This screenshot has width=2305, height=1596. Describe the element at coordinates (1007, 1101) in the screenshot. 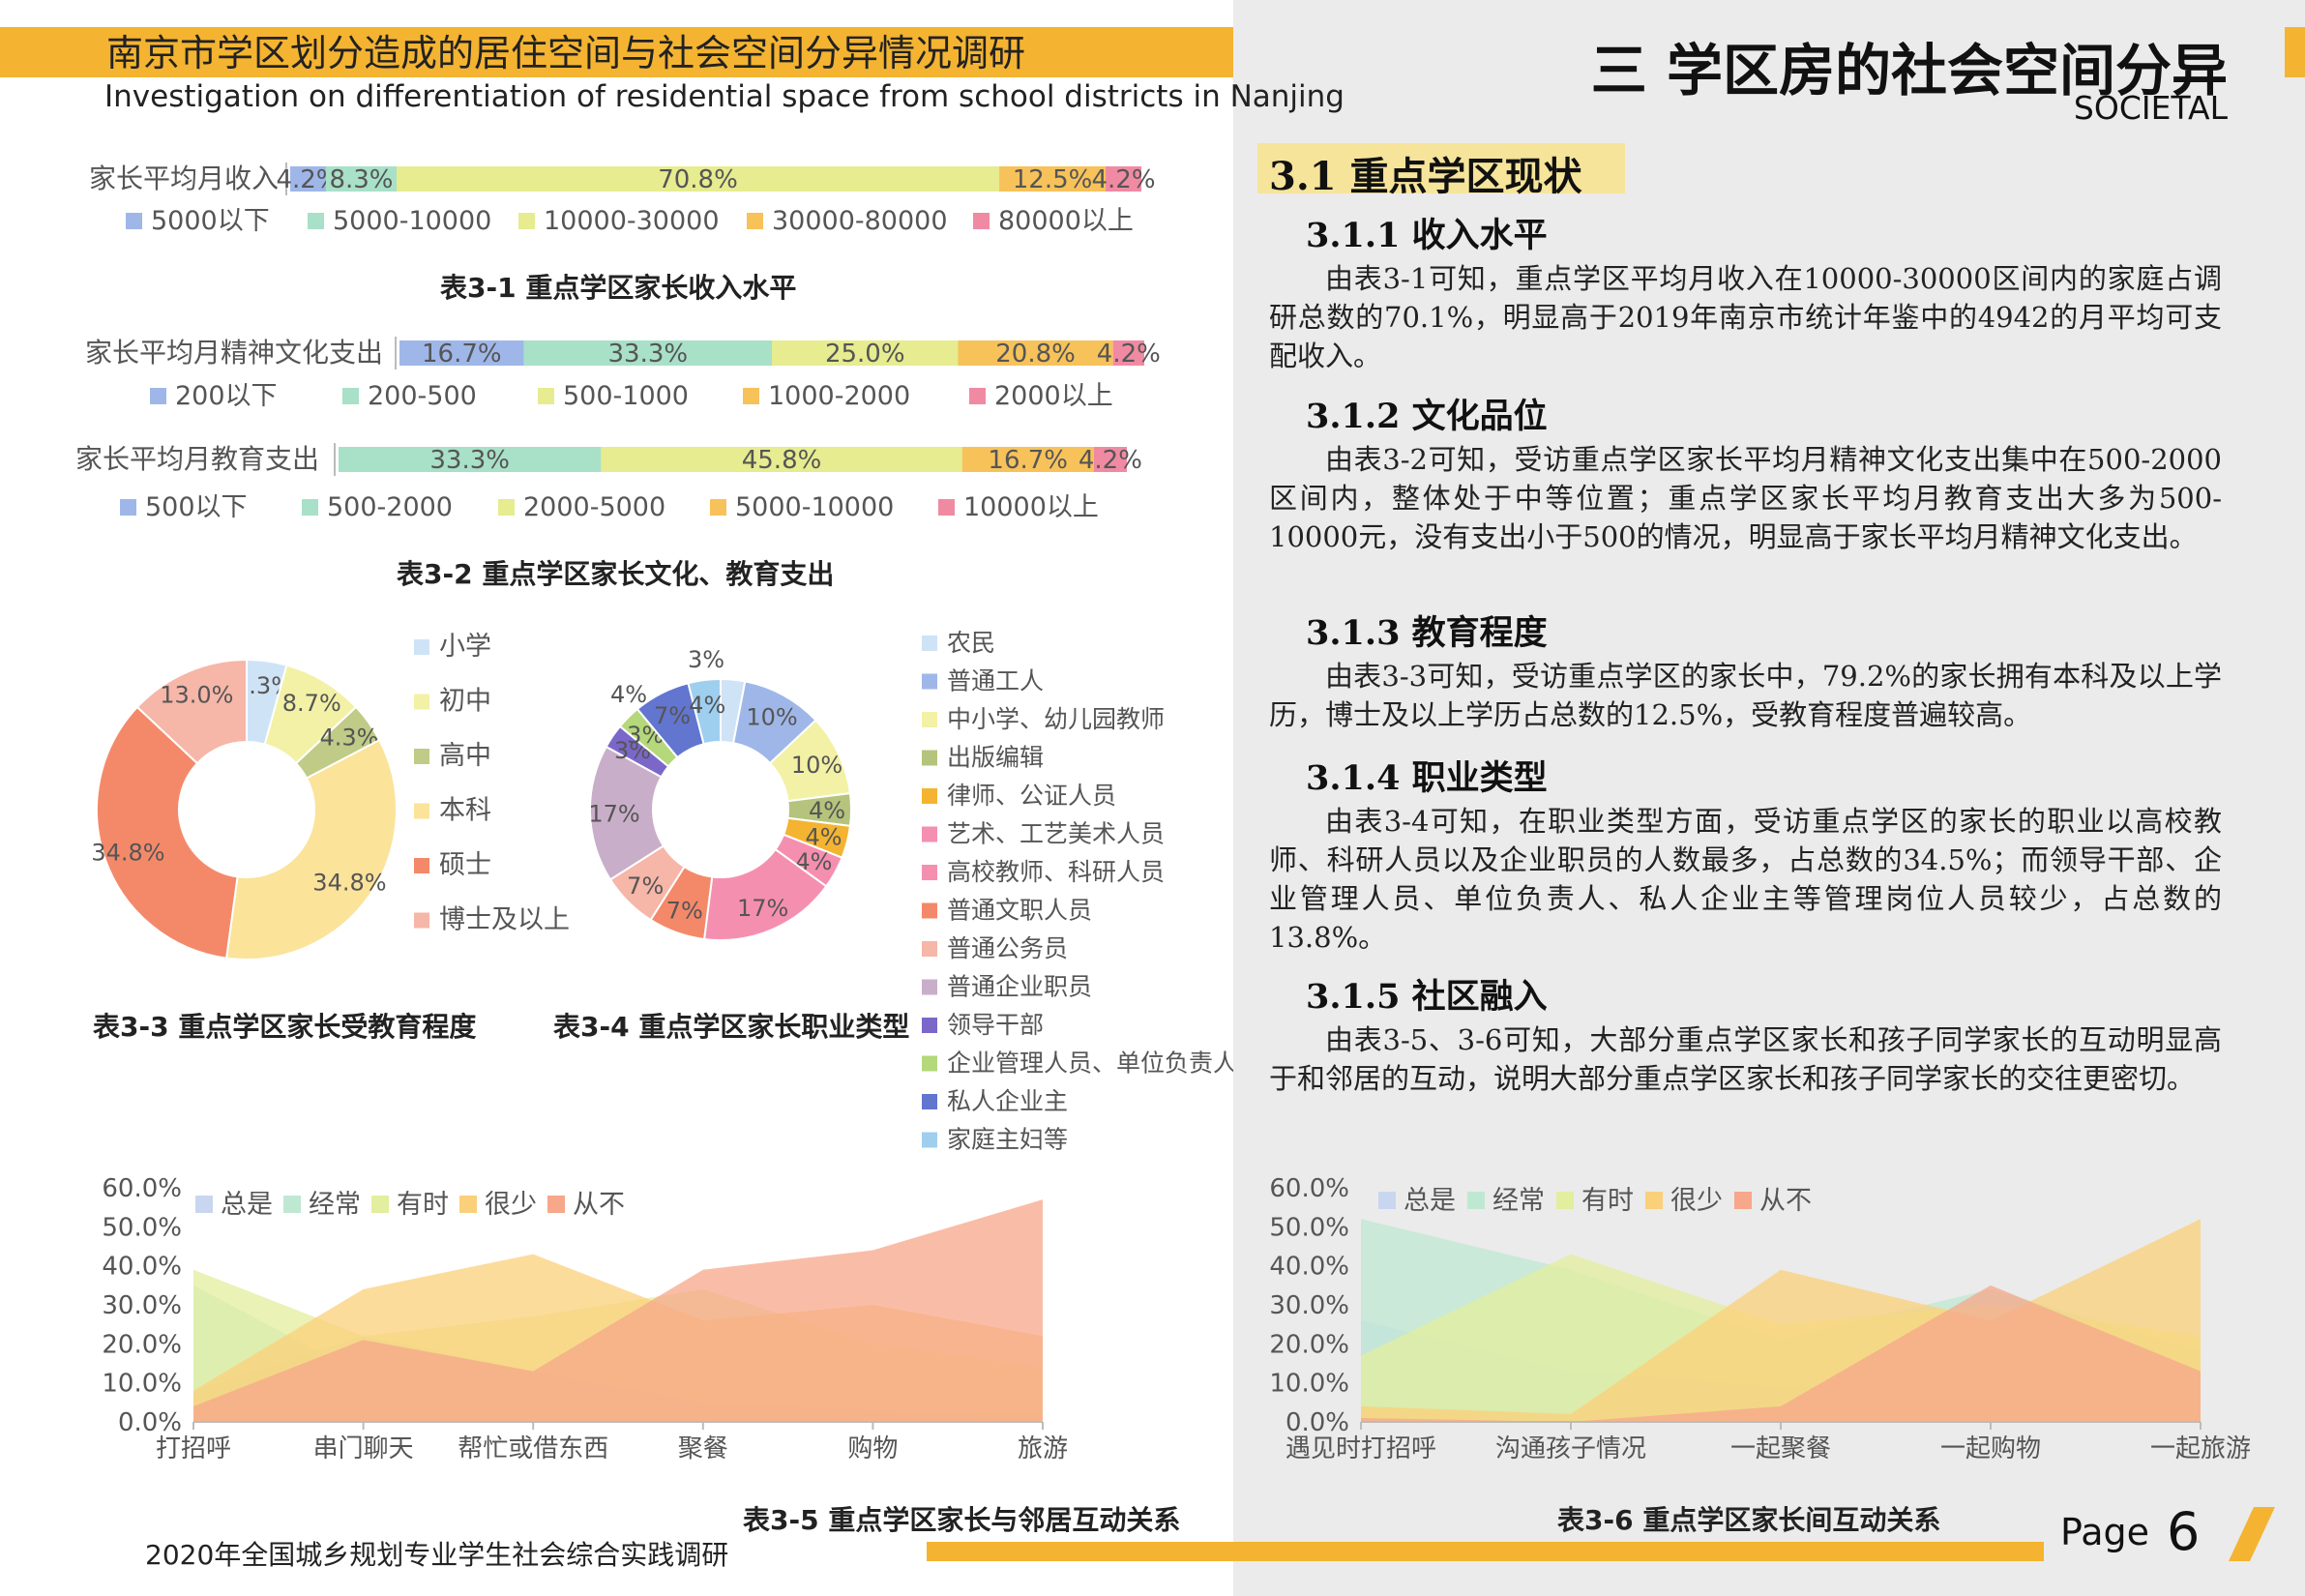

I see `legend-label: 私人企业主` at that location.